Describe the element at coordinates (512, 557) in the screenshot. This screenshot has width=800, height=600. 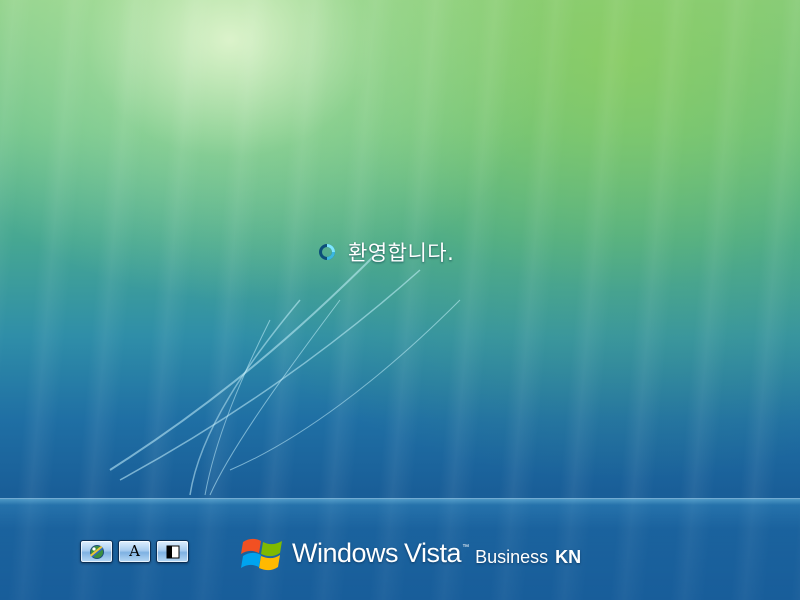
I see `brand-edition: Business` at that location.